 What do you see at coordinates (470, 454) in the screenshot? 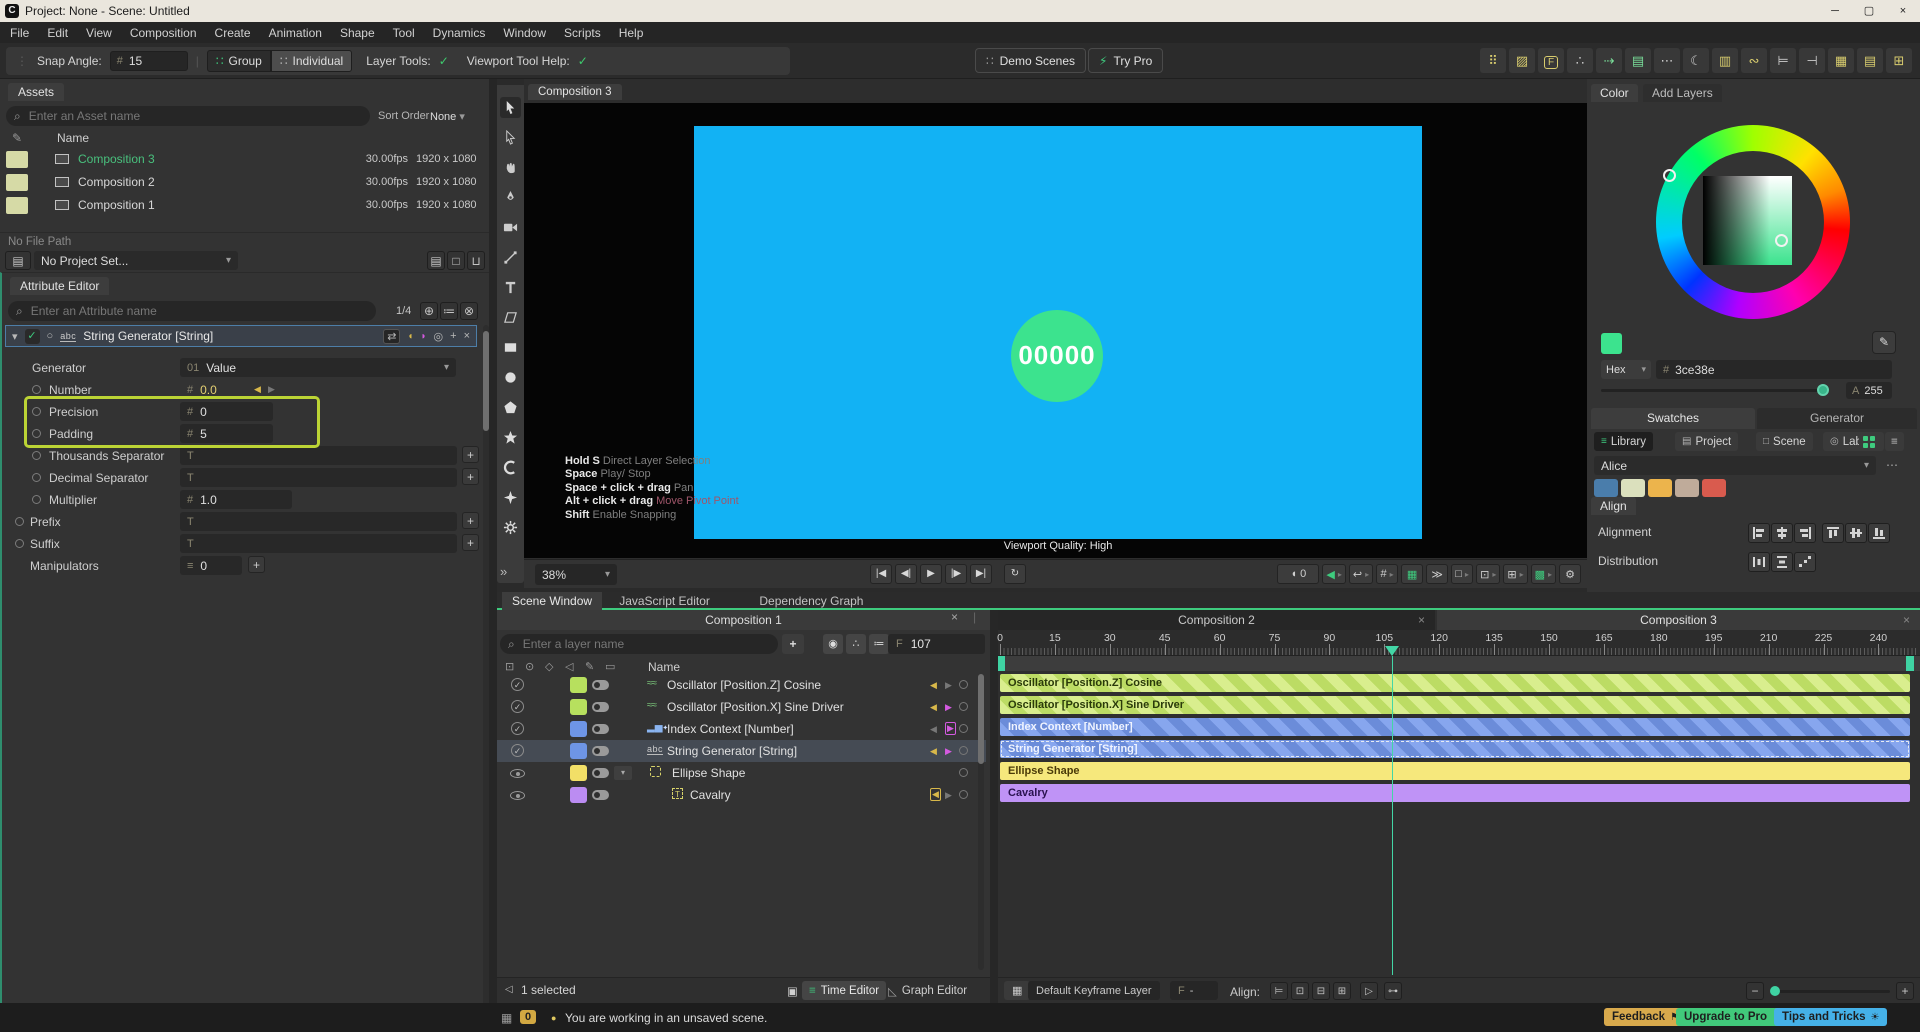
I see `add-keyframe-button: +` at bounding box center [470, 454].